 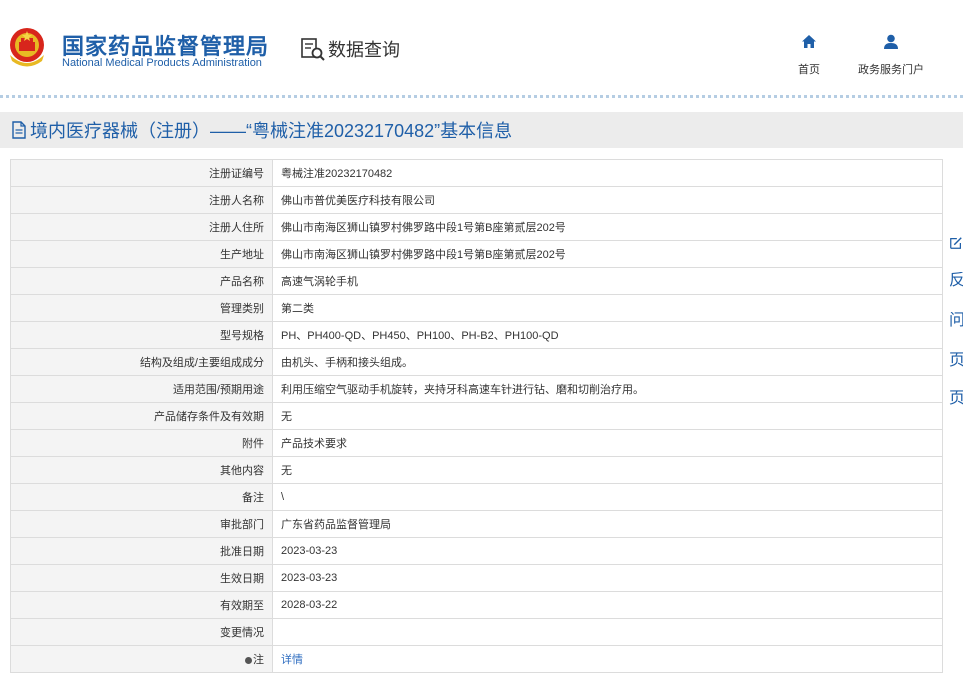 I want to click on nav-gov-portal-label: 政务服务门户, so click(x=891, y=70).